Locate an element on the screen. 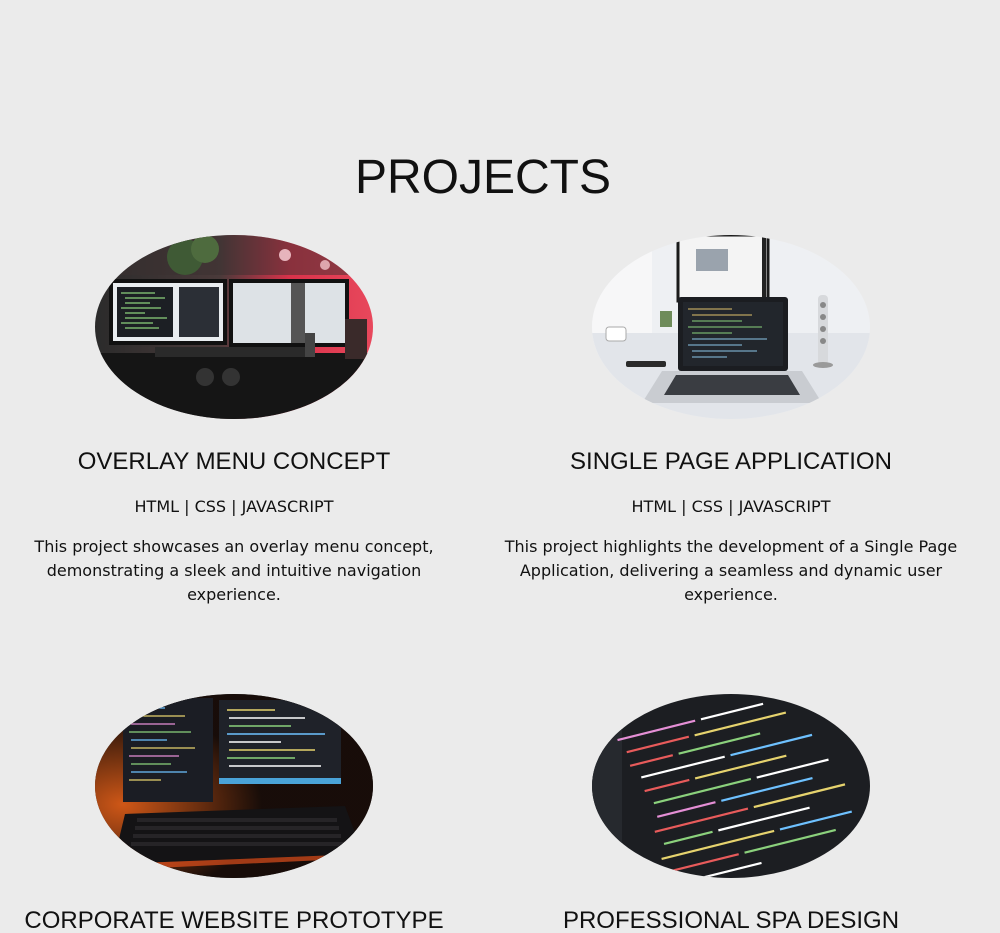 Image resolution: width=1000 pixels, height=933 pixels. project-image-code-screen is located at coordinates (731, 786).